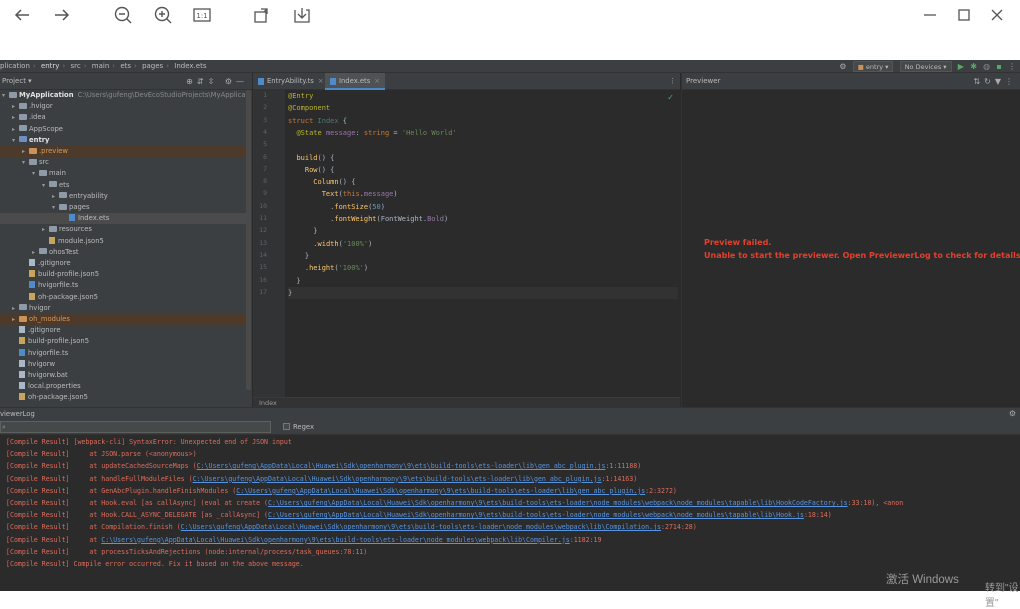 The image size is (1020, 609). I want to click on device-combo: No Devices ▾, so click(925, 66).